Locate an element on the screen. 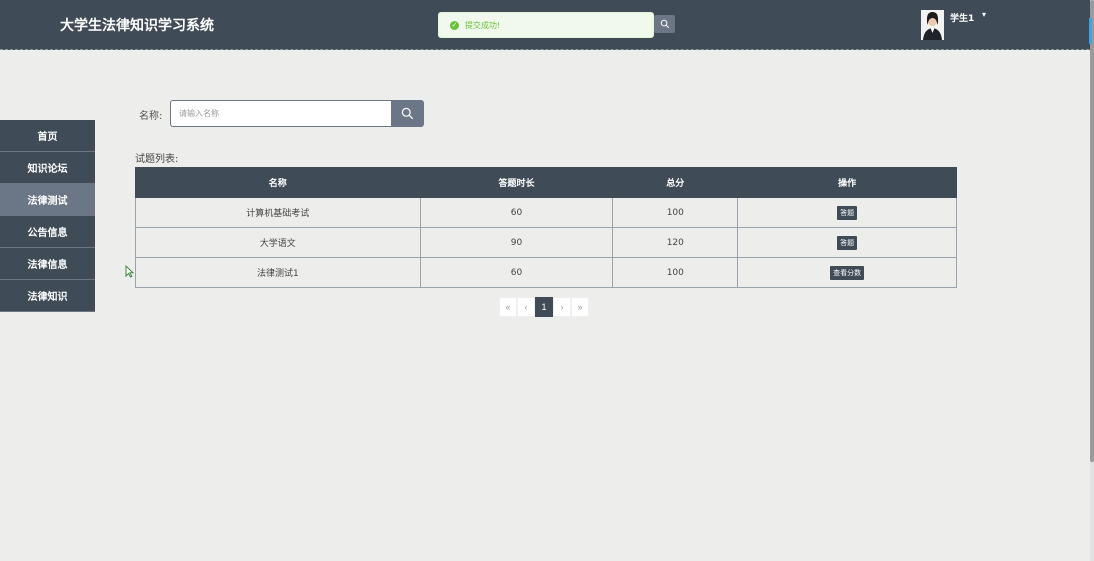 This screenshot has height=561, width=1094. chevron-down-icon: ▾ is located at coordinates (984, 14).